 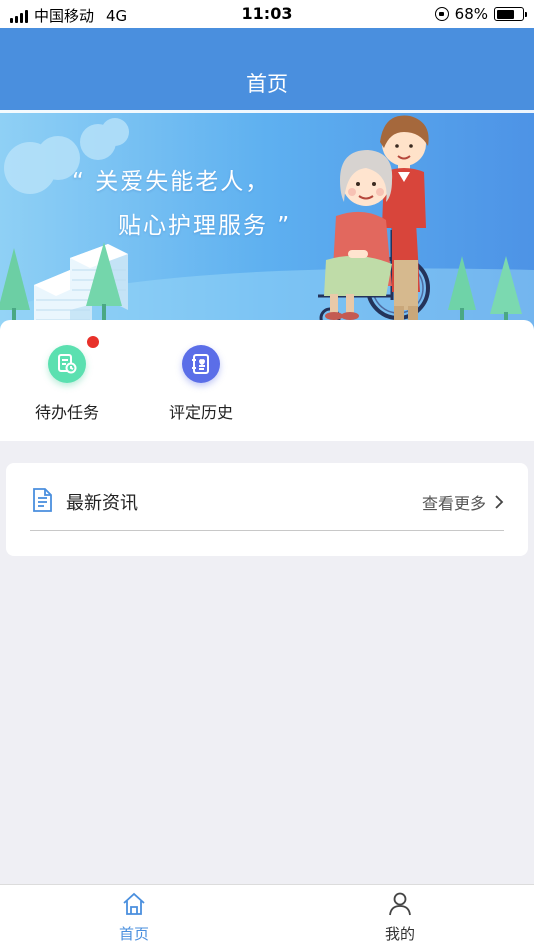 I want to click on battery-fill, so click(x=505, y=14).